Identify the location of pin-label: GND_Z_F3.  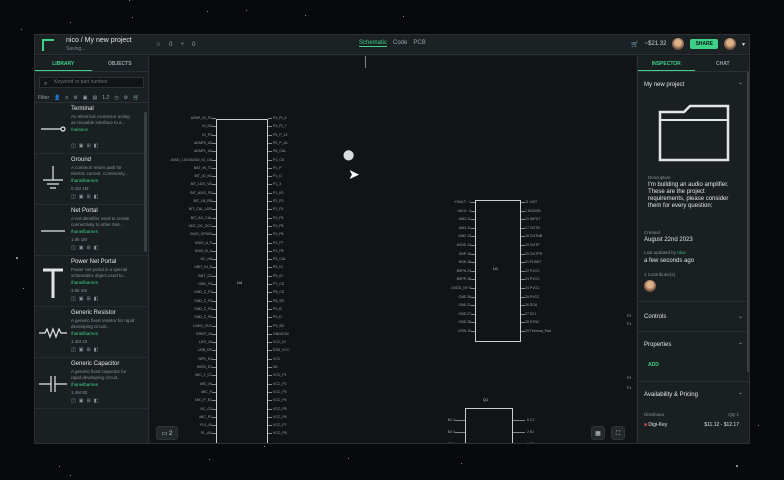
(203, 292).